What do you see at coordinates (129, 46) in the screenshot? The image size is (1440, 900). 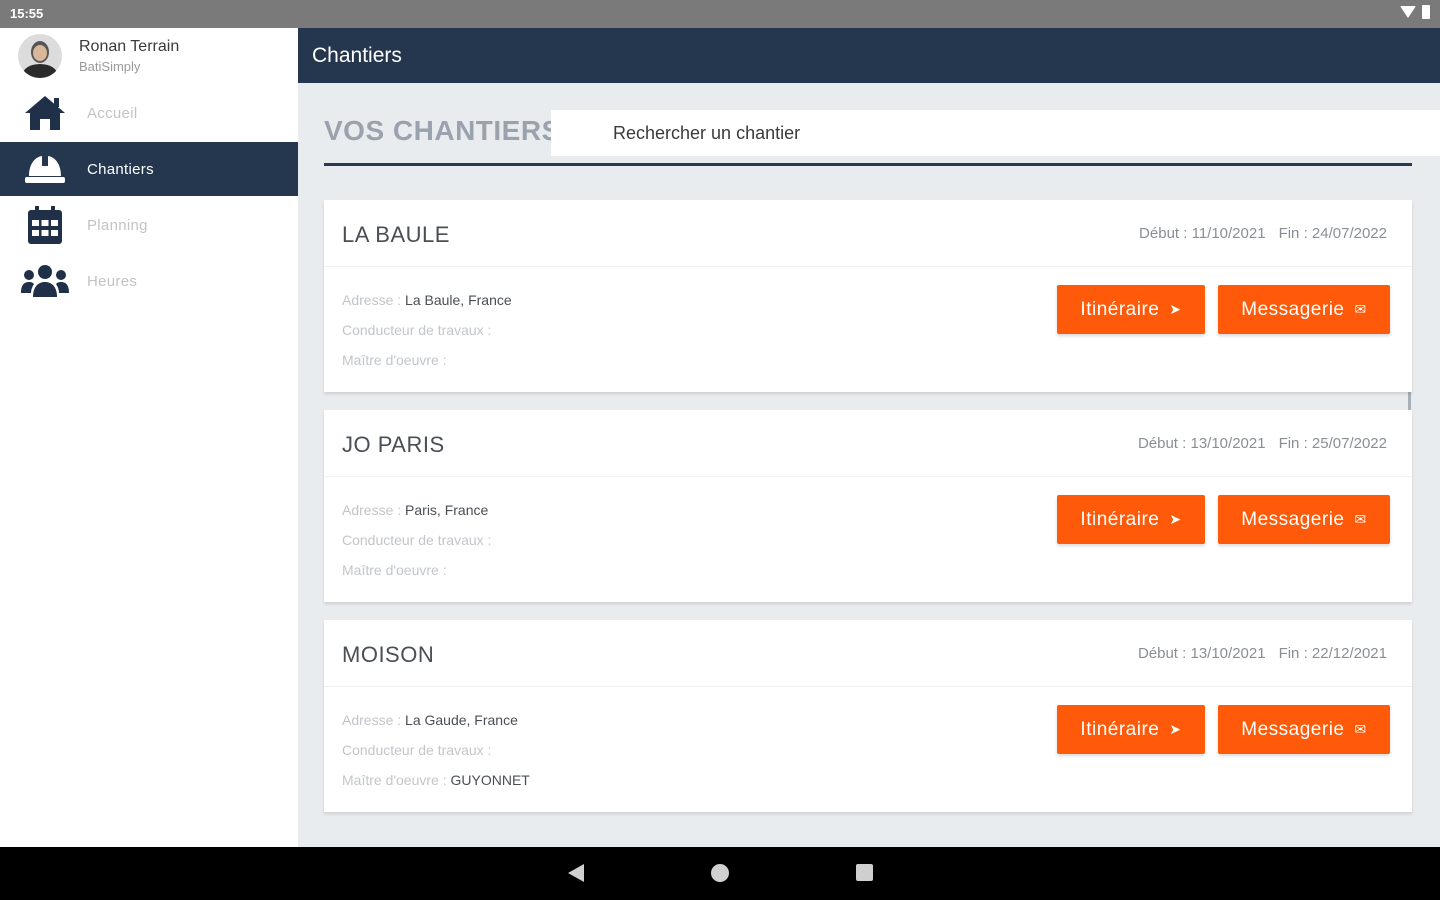 I see `user-name: Ronan Terrain` at bounding box center [129, 46].